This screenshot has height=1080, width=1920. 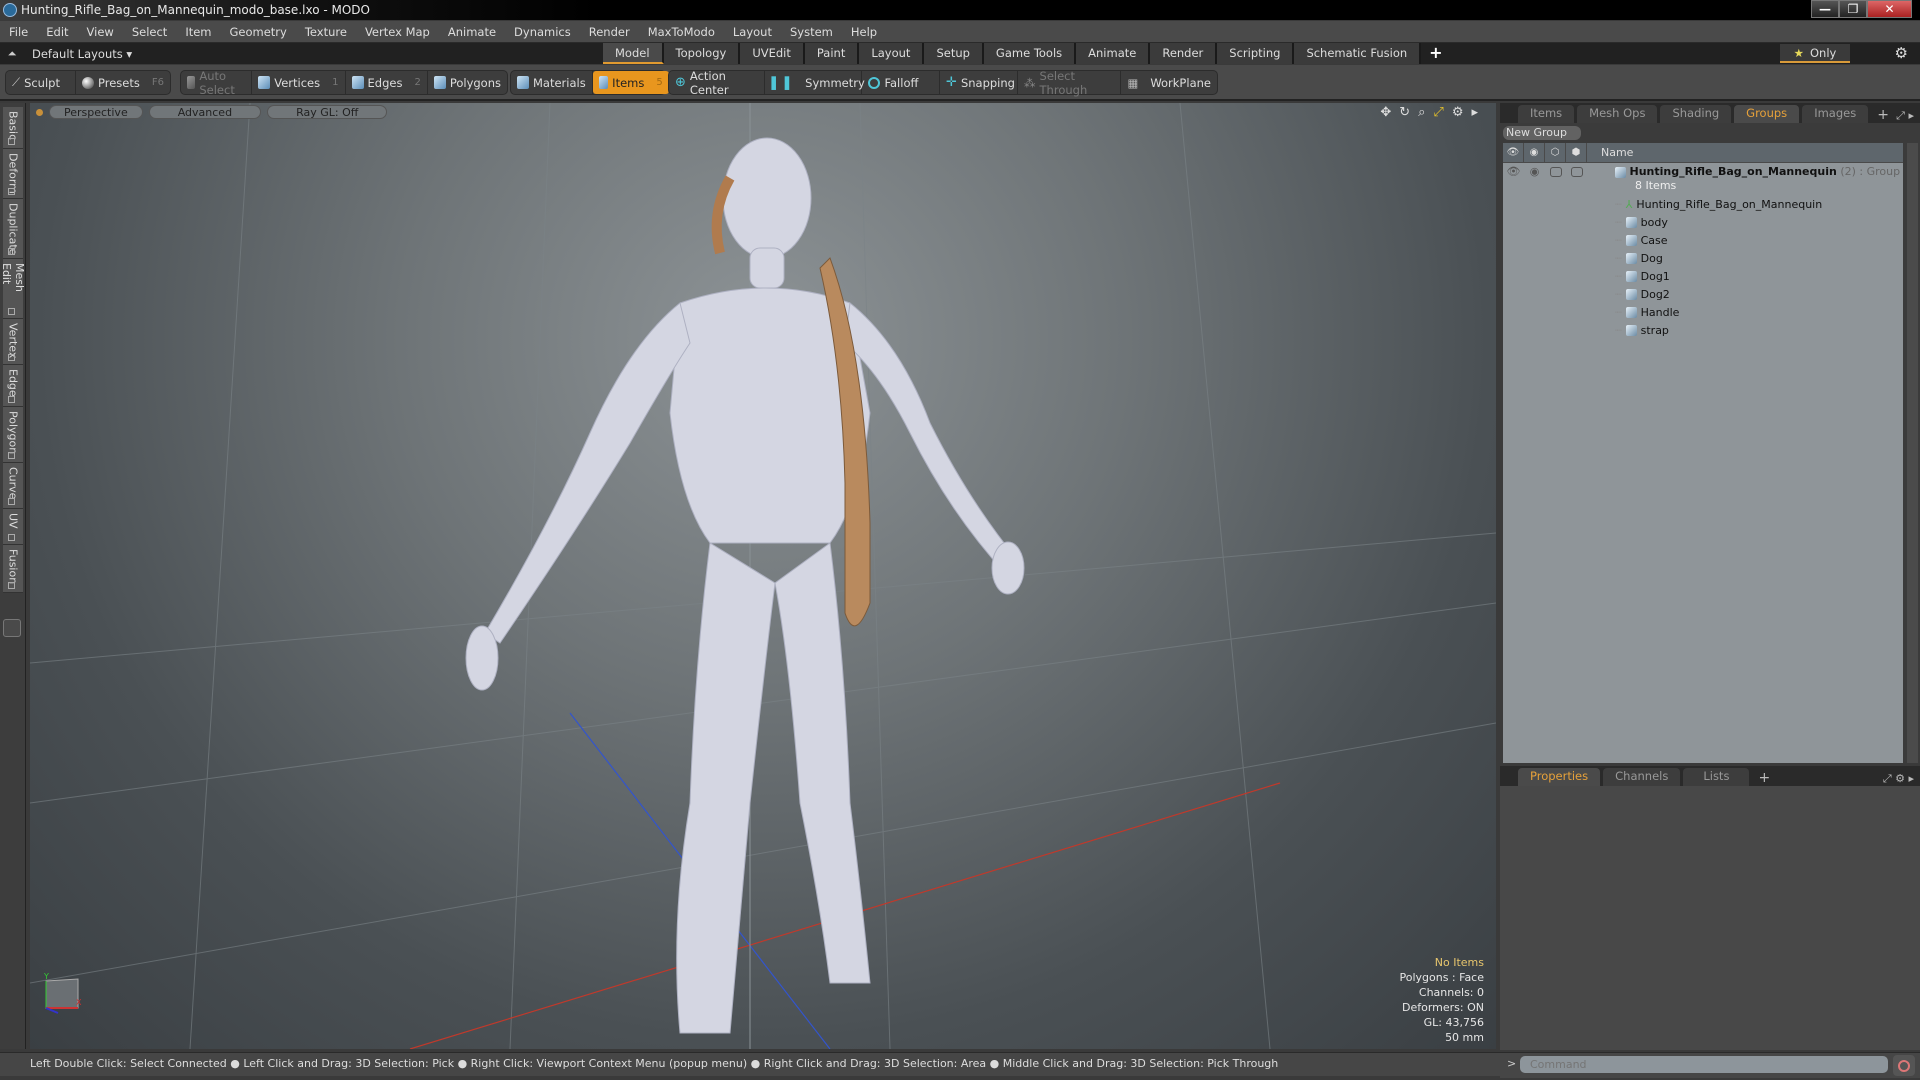 What do you see at coordinates (892, 53) in the screenshot?
I see `layout-tab-layout: Layout` at bounding box center [892, 53].